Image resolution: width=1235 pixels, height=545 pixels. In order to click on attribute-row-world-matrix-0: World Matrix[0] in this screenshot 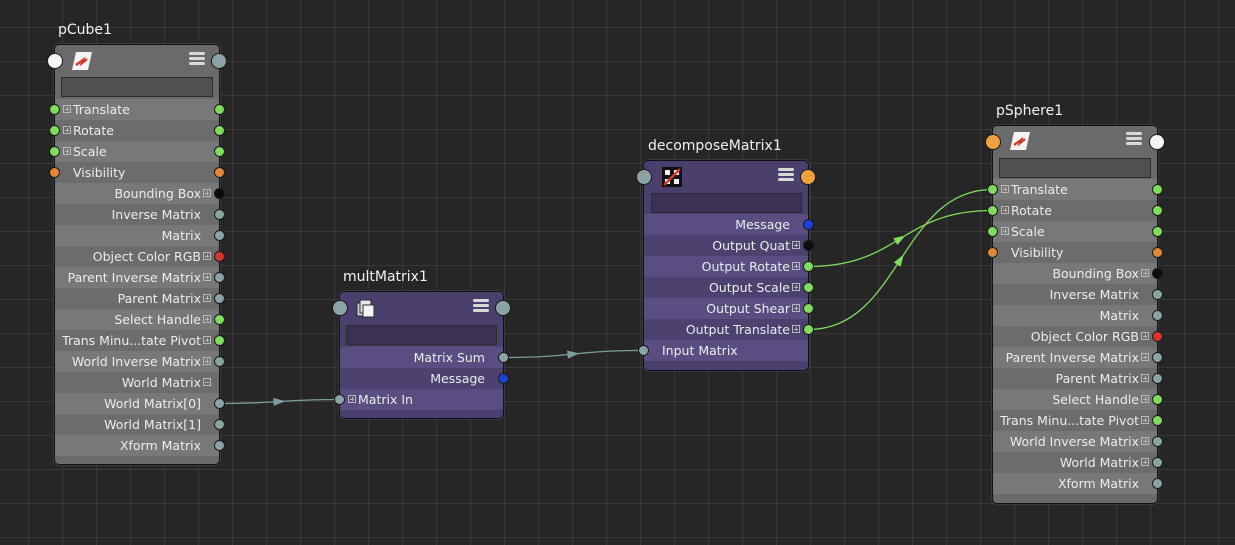, I will do `click(137, 403)`.